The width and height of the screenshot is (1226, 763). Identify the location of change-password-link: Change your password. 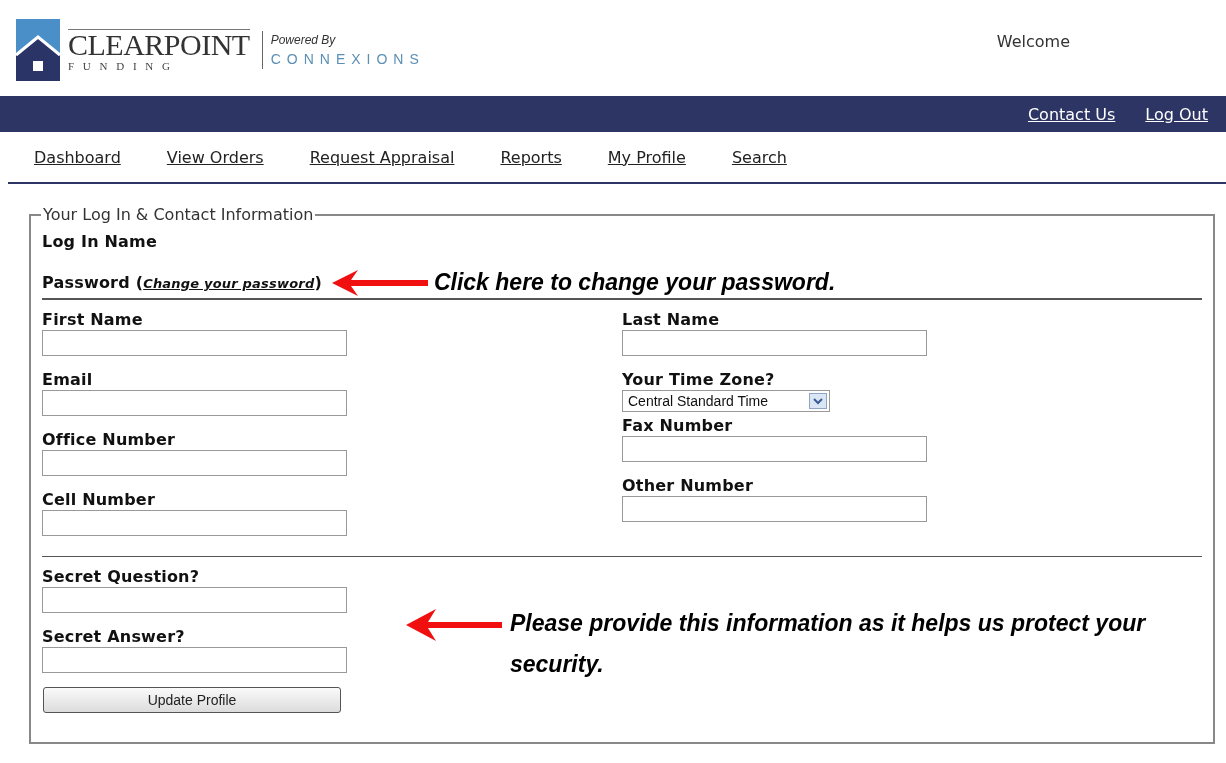
(229, 283).